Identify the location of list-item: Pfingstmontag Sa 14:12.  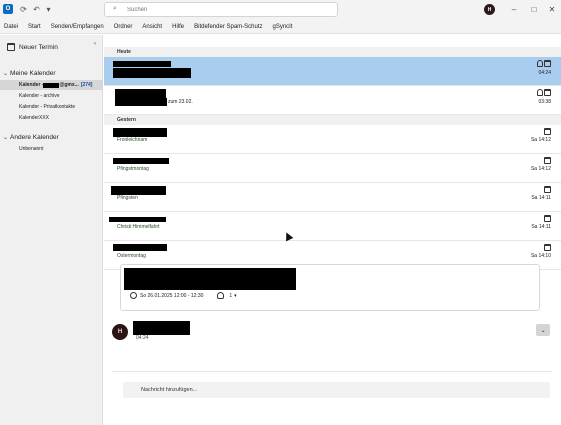
(332, 168).